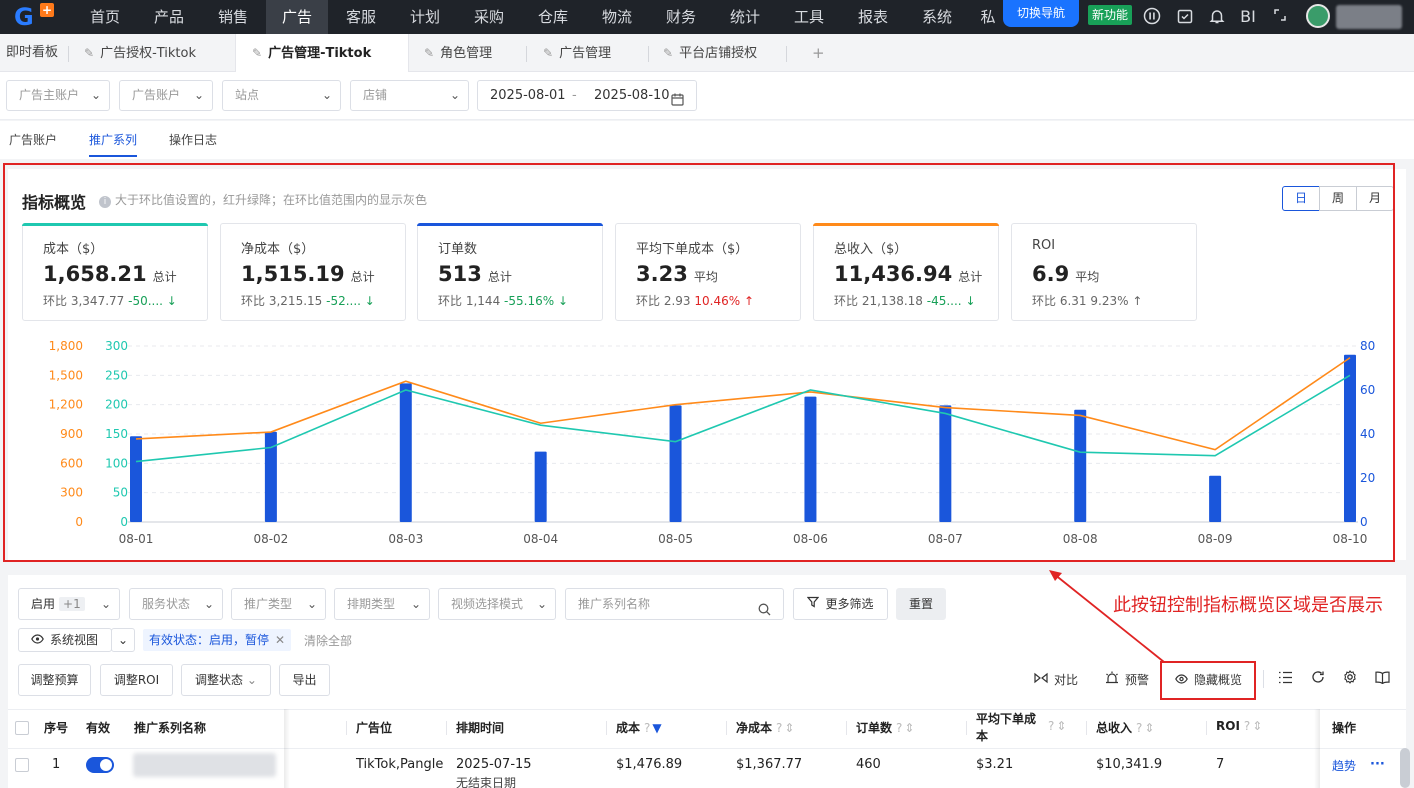 Image resolution: width=1414 pixels, height=788 pixels. What do you see at coordinates (553, 17) in the screenshot?
I see `nav-warehouse: 仓库` at bounding box center [553, 17].